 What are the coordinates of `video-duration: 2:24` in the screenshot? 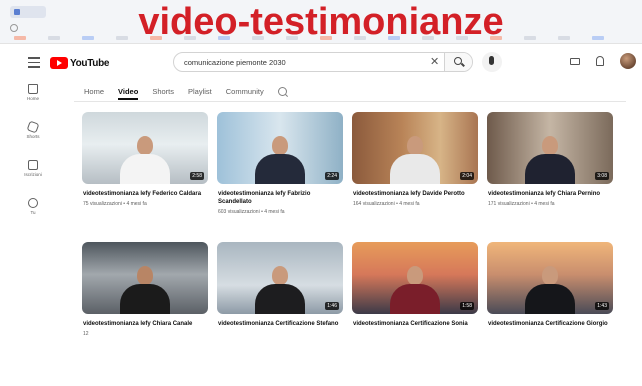 It's located at (332, 176).